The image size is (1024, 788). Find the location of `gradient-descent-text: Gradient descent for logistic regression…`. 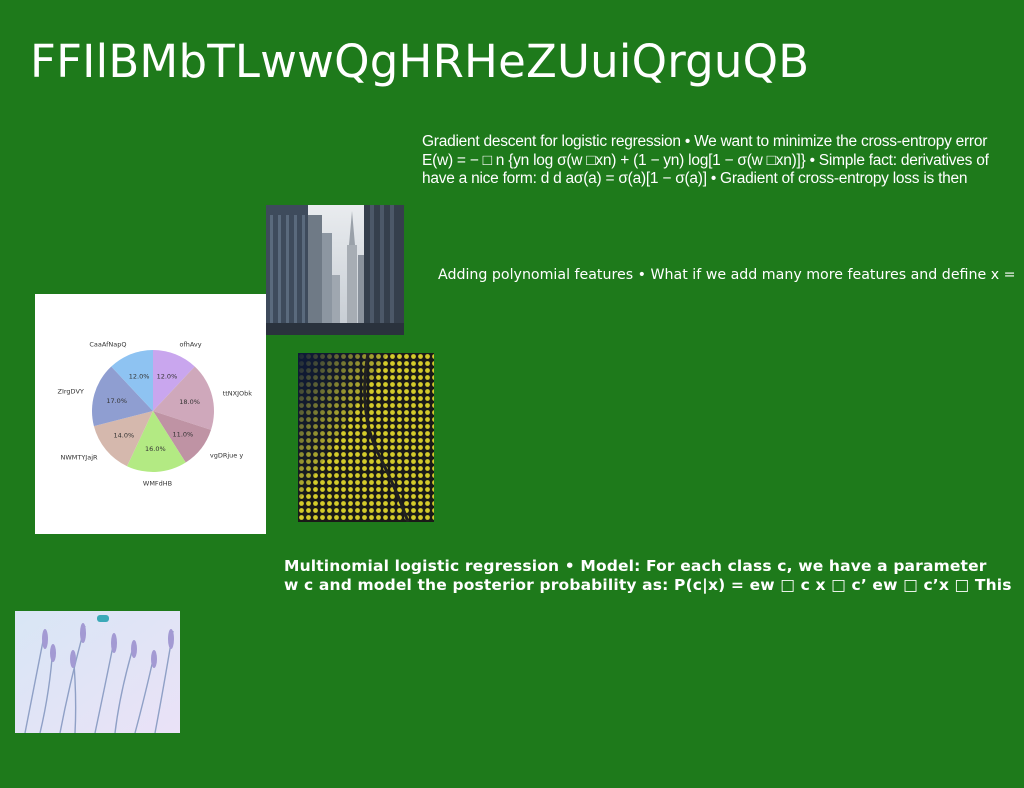

gradient-descent-text: Gradient descent for logistic regression… is located at coordinates (723, 162).